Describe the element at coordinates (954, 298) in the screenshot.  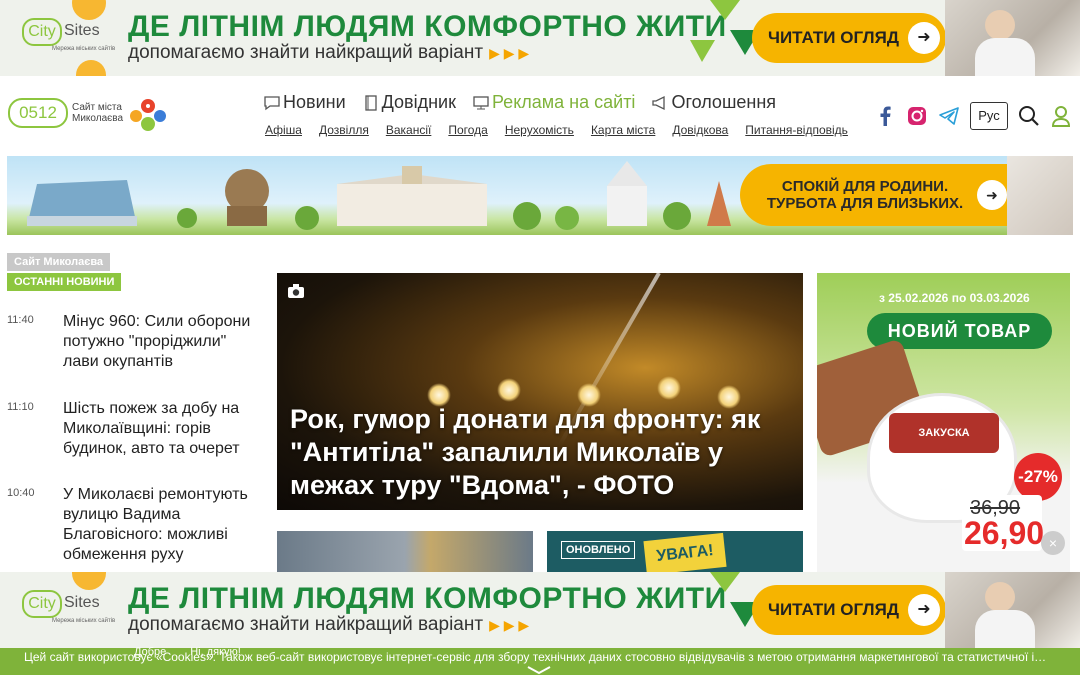
I see `ad-dates: з 25.02.2026 по 03.03.2026` at that location.